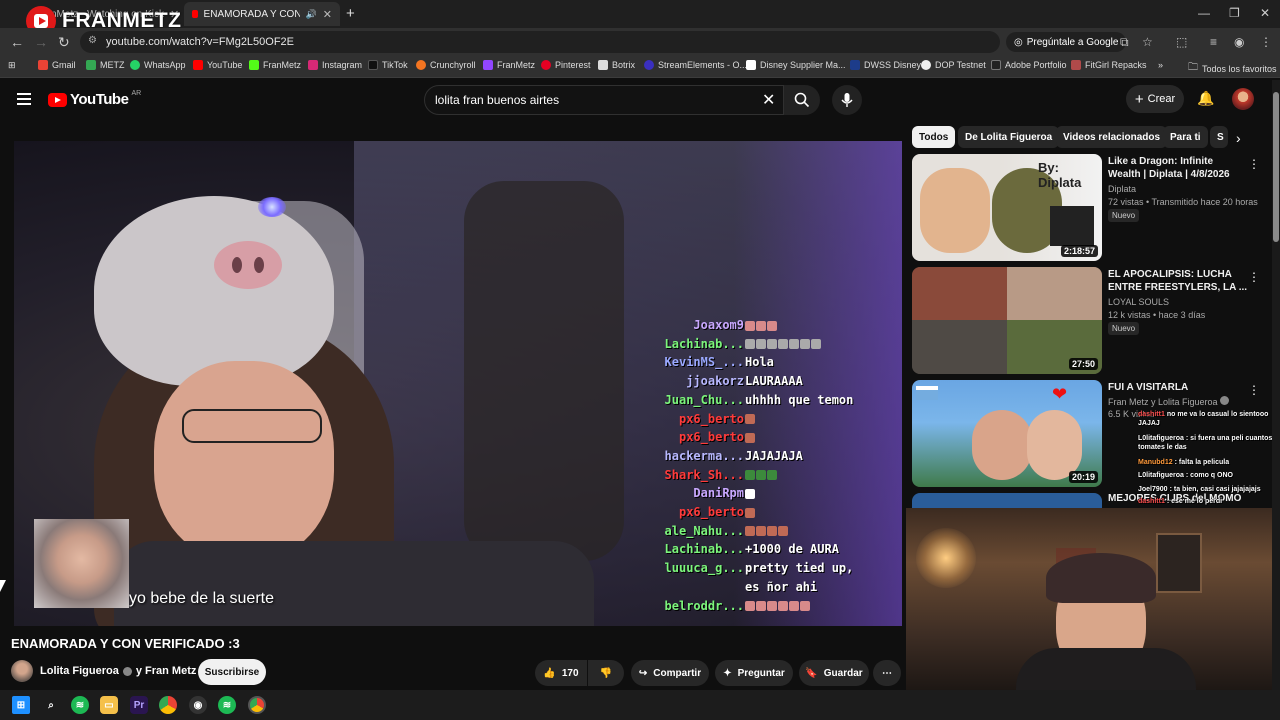  I want to click on extensions-icon: ⬚, so click(1181, 42).